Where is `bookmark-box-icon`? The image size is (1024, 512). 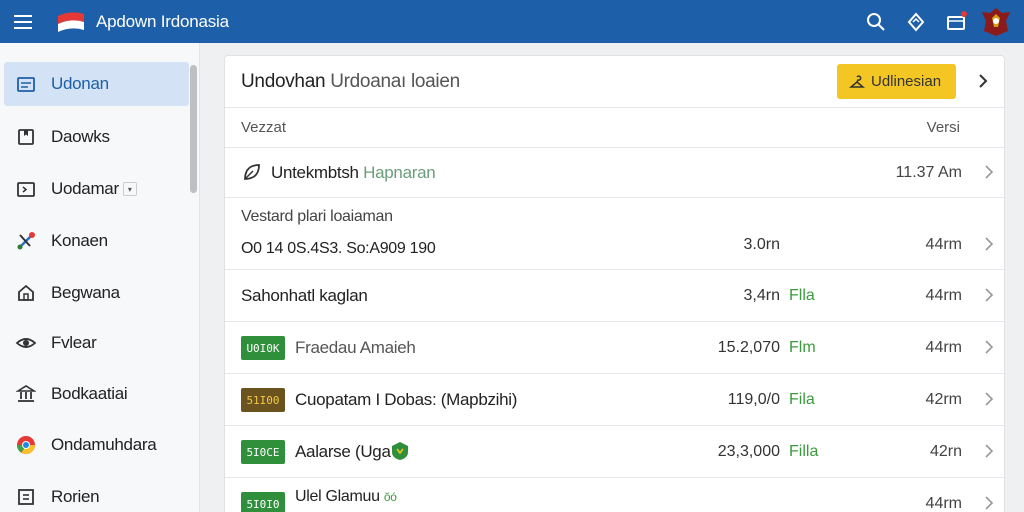 bookmark-box-icon is located at coordinates (26, 137).